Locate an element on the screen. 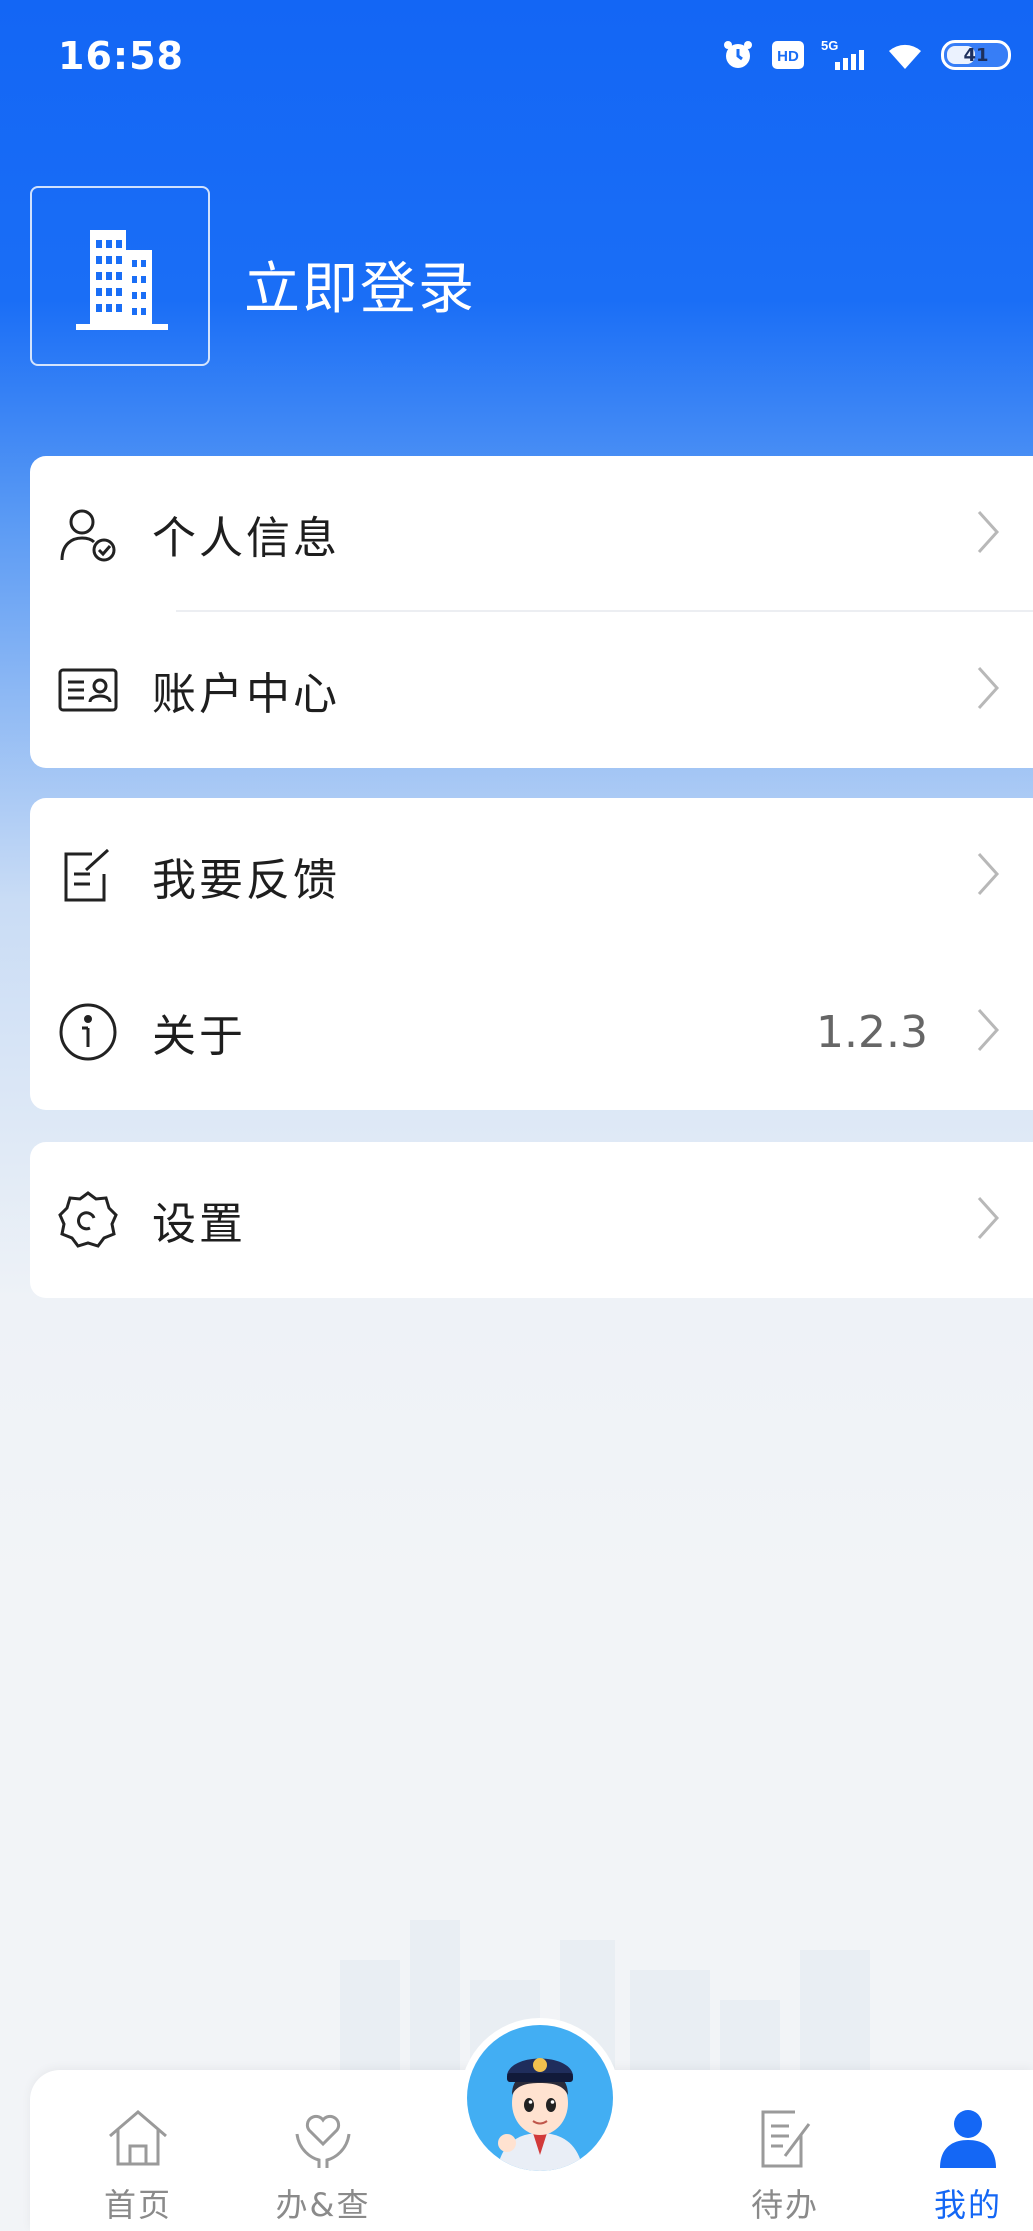  hd-icon: HD is located at coordinates (788, 55).